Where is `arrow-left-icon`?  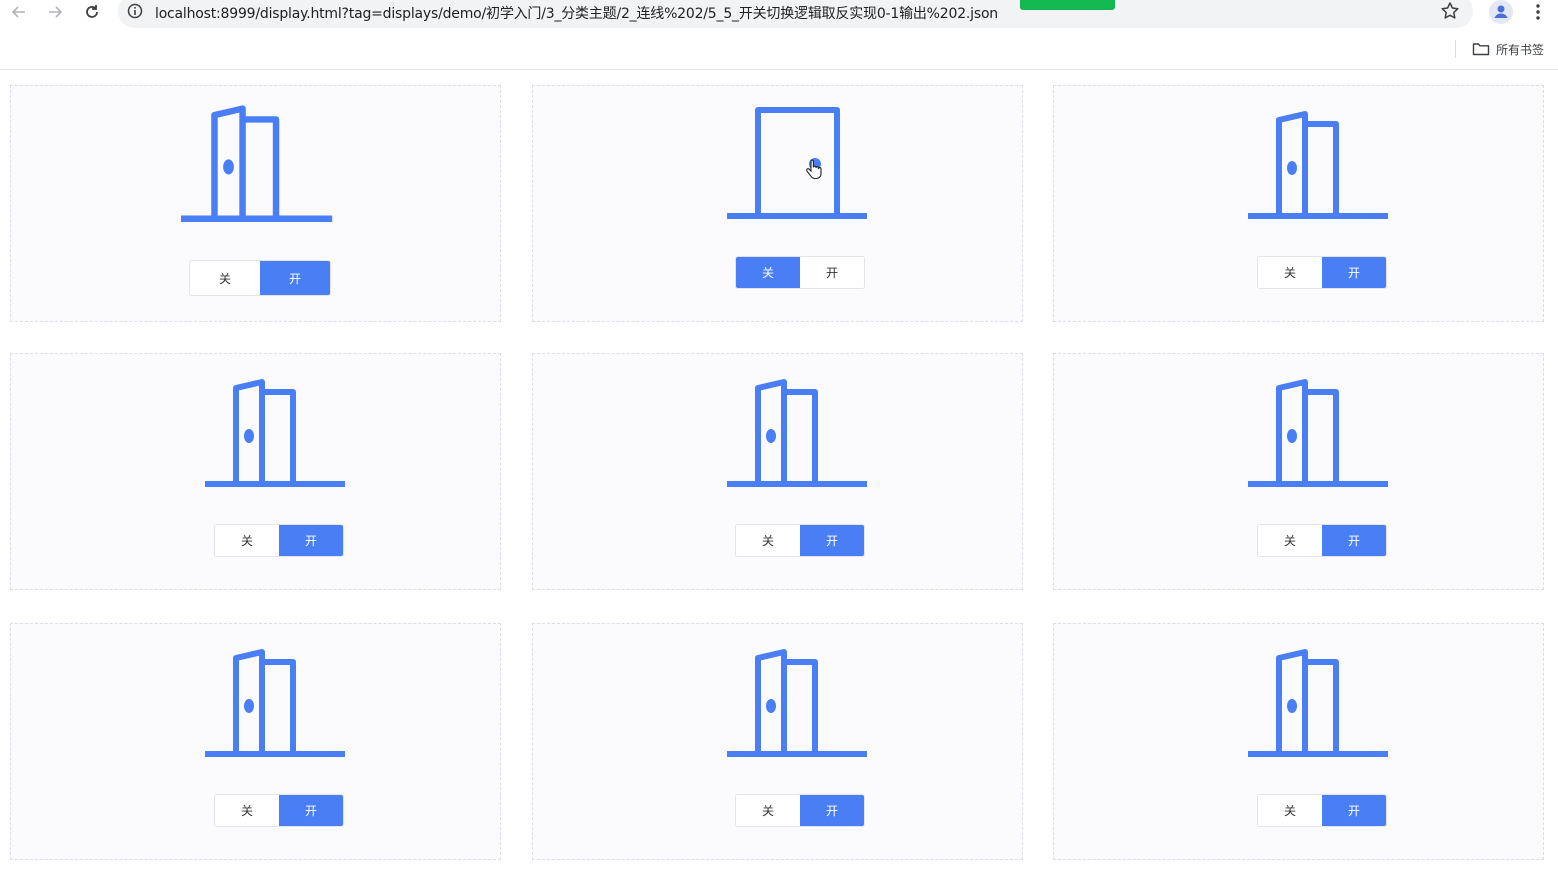 arrow-left-icon is located at coordinates (18, 12).